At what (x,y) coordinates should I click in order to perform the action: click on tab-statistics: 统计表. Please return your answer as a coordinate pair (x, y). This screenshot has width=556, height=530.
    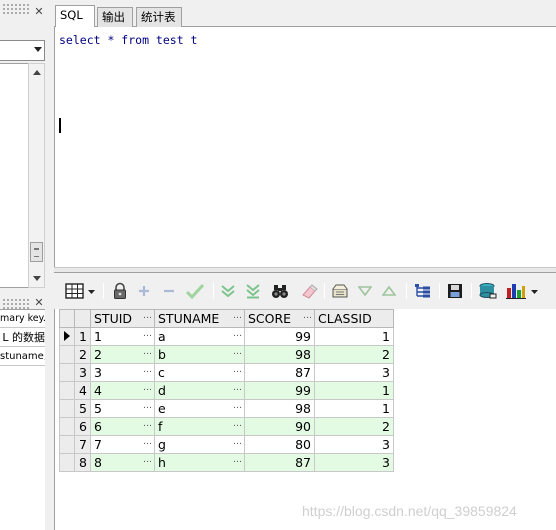
    Looking at the image, I should click on (159, 17).